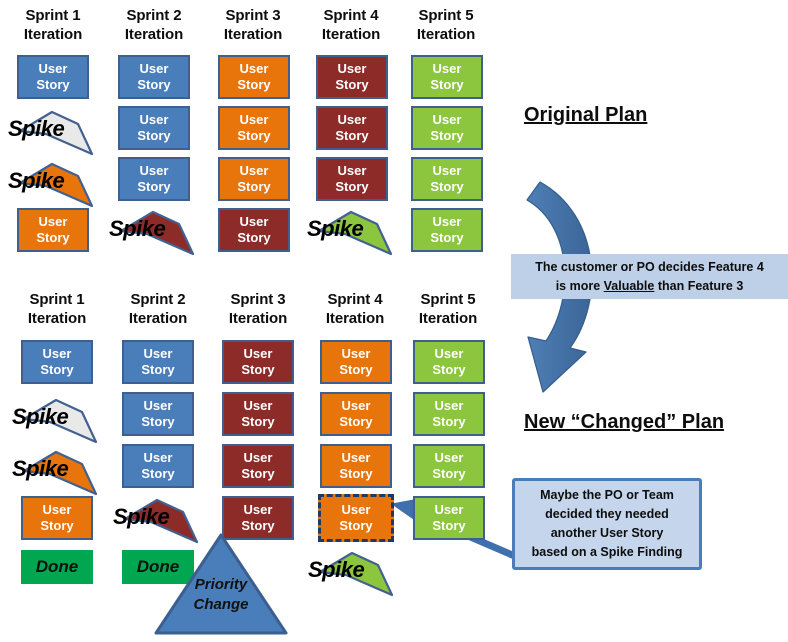 This screenshot has height=642, width=788. What do you see at coordinates (624, 422) in the screenshot?
I see `new-changed-plan-title: New “Changed” Plan` at bounding box center [624, 422].